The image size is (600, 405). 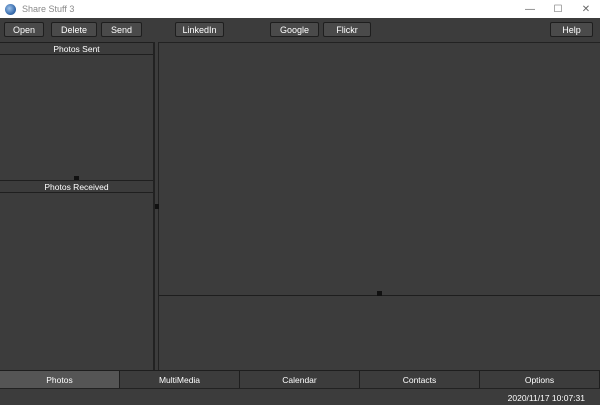 I want to click on photos-sent-header: Photos Sent, so click(x=76, y=48).